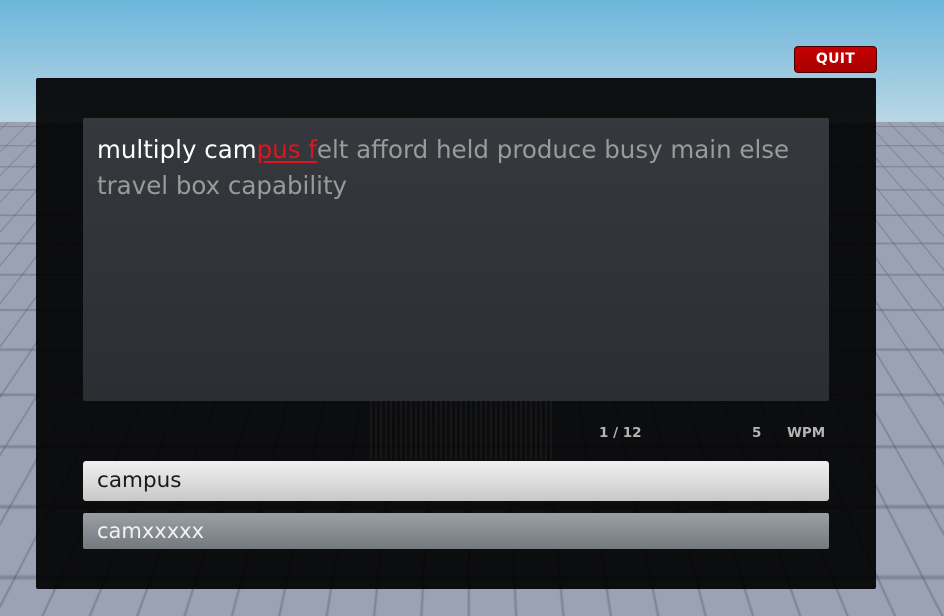 The image size is (944, 616). What do you see at coordinates (177, 149) in the screenshot?
I see `typed-text: multiply cam` at bounding box center [177, 149].